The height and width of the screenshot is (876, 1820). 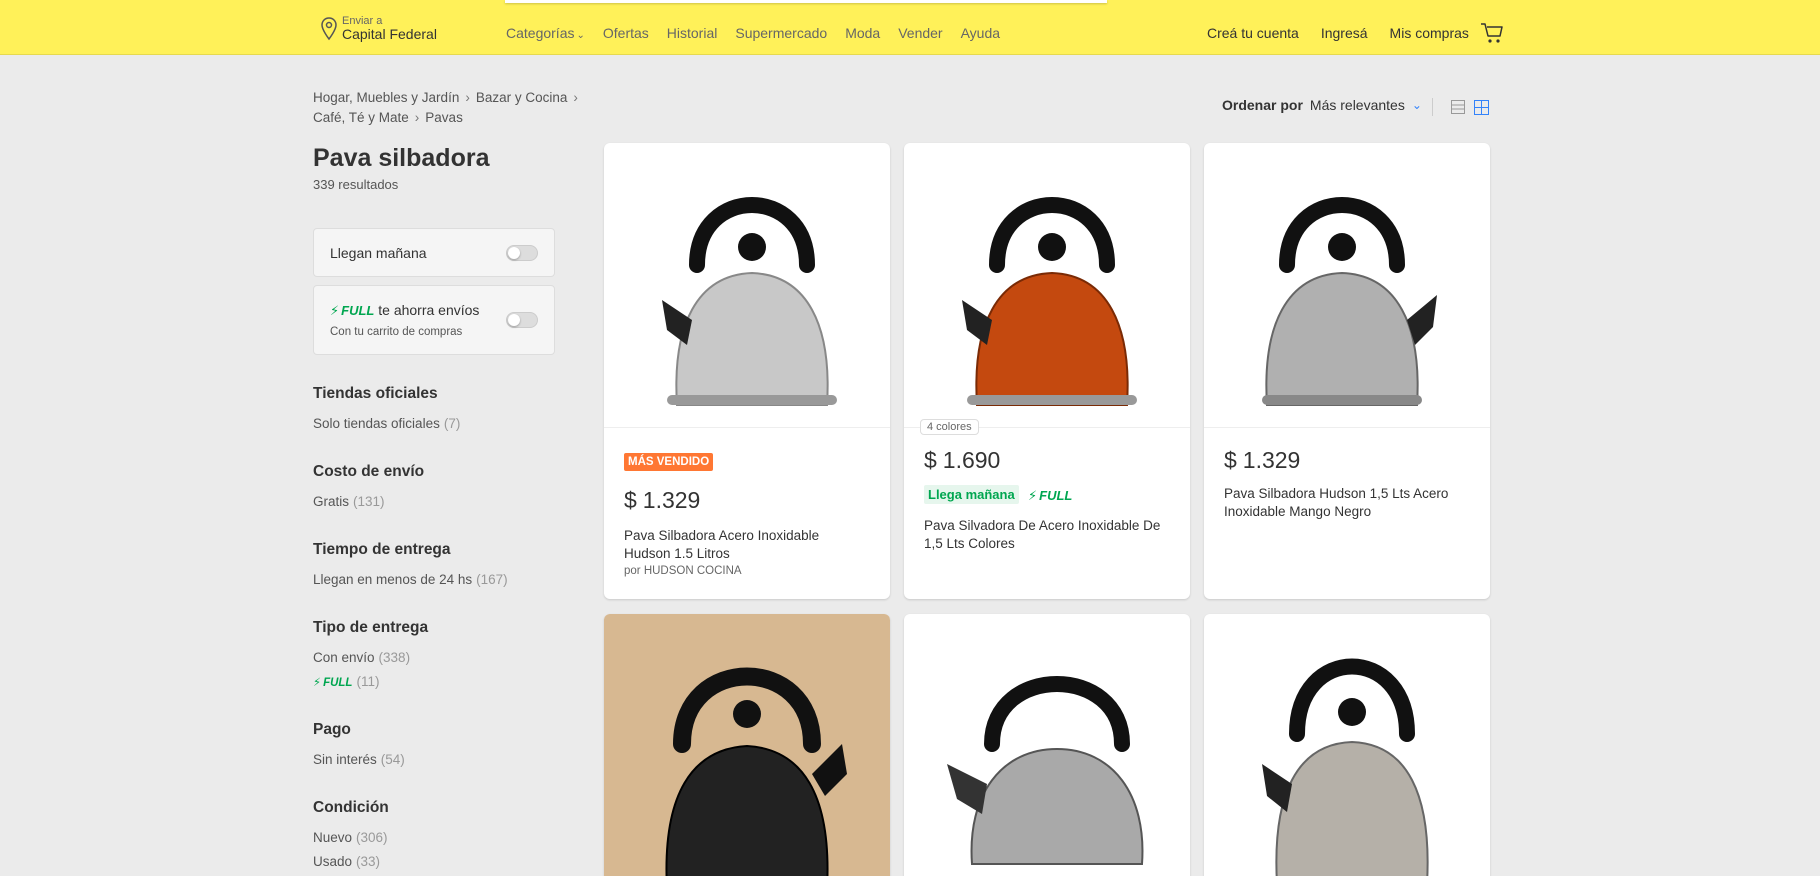 I want to click on filter-item-label: Con envío, so click(x=344, y=657).